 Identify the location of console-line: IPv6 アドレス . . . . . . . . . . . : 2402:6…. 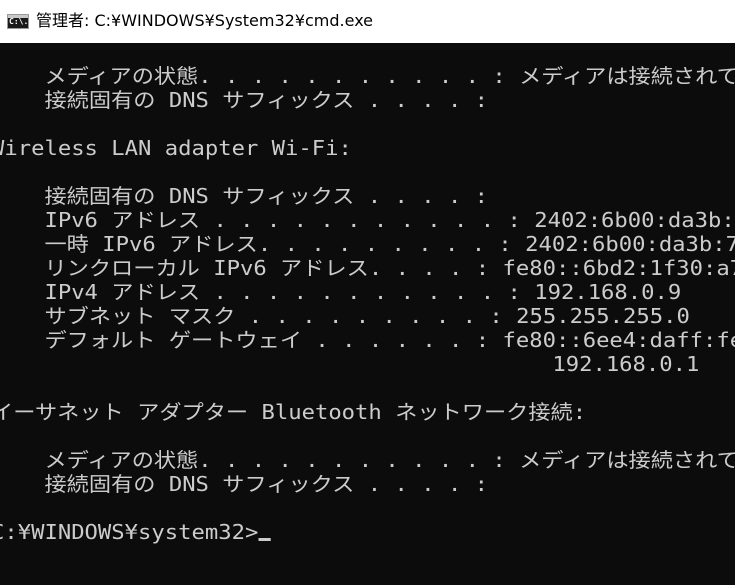
(367, 220).